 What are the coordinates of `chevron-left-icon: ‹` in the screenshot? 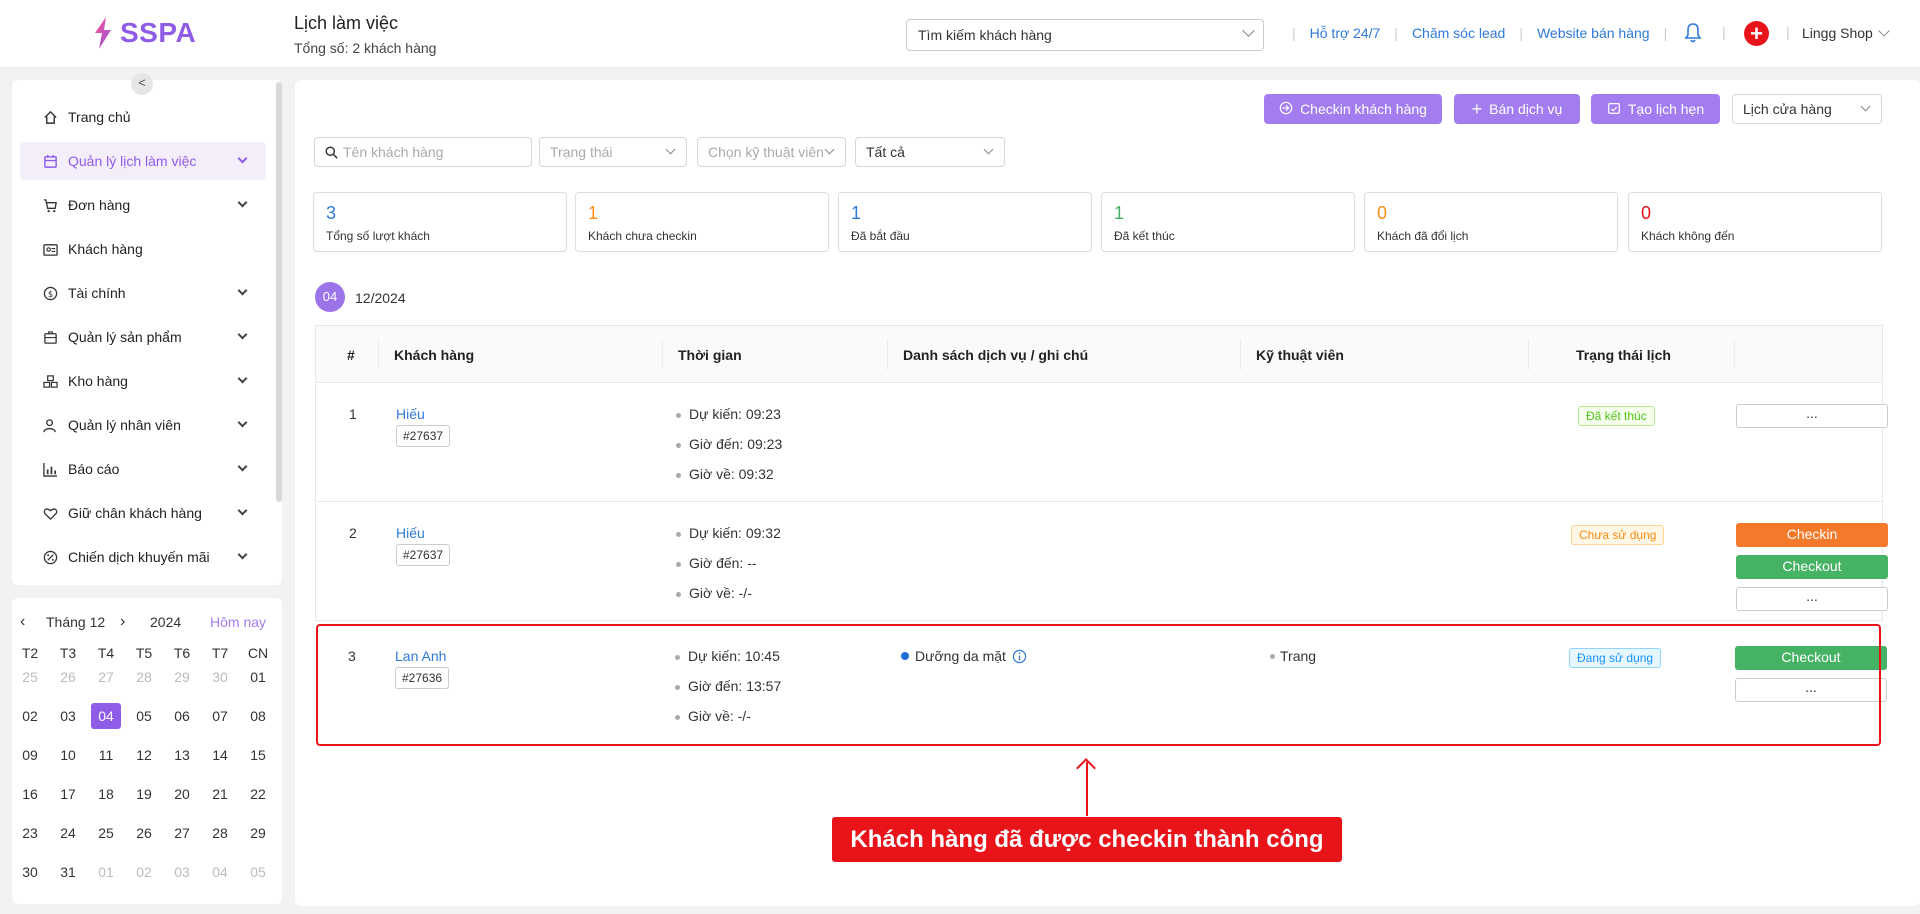 It's located at (22, 622).